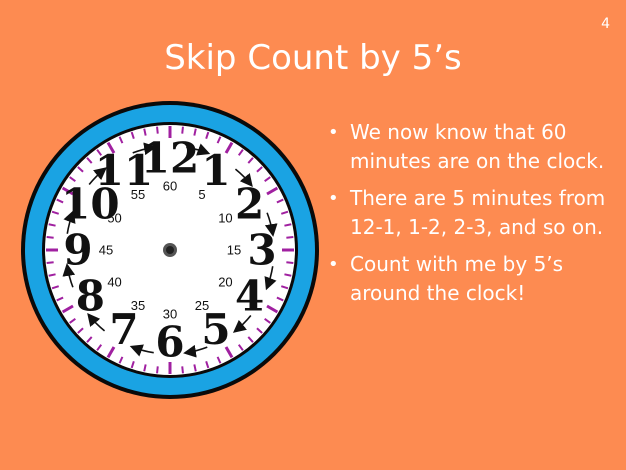 This screenshot has width=626, height=470. What do you see at coordinates (201, 194) in the screenshot?
I see `minute-number: 5` at bounding box center [201, 194].